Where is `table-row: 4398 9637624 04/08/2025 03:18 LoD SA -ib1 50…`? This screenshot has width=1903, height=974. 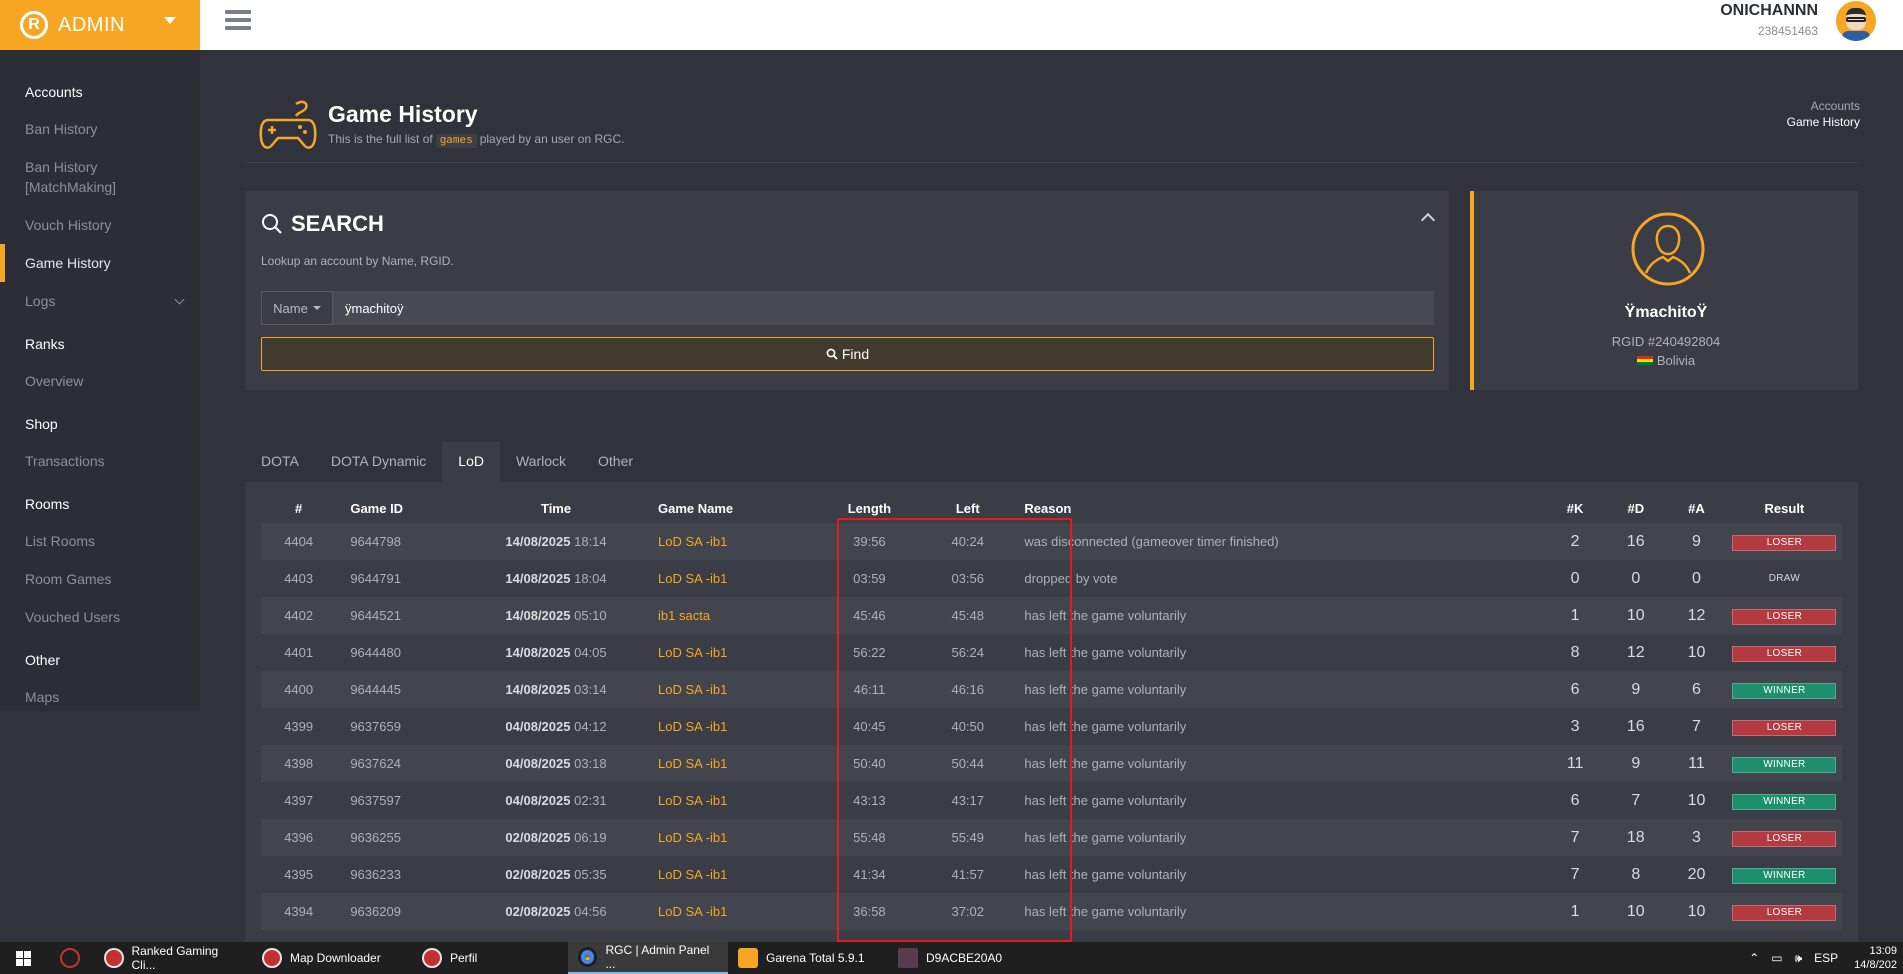 table-row: 4398 9637624 04/08/2025 03:18 LoD SA -ib1 50… is located at coordinates (1051, 763).